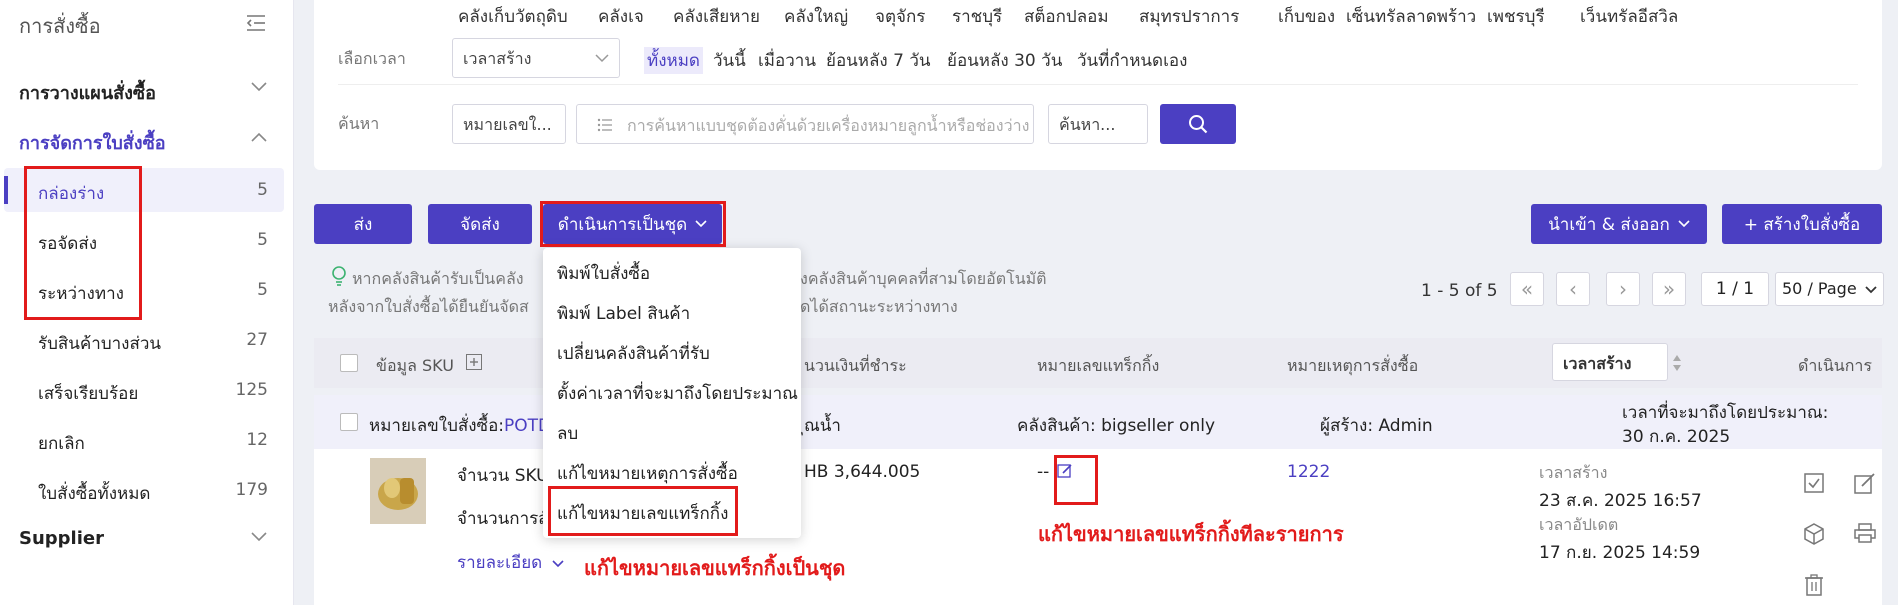 This screenshot has height=605, width=1898. I want to click on order-warehouse: คลังสินค้า: bigseller only, so click(1116, 426).